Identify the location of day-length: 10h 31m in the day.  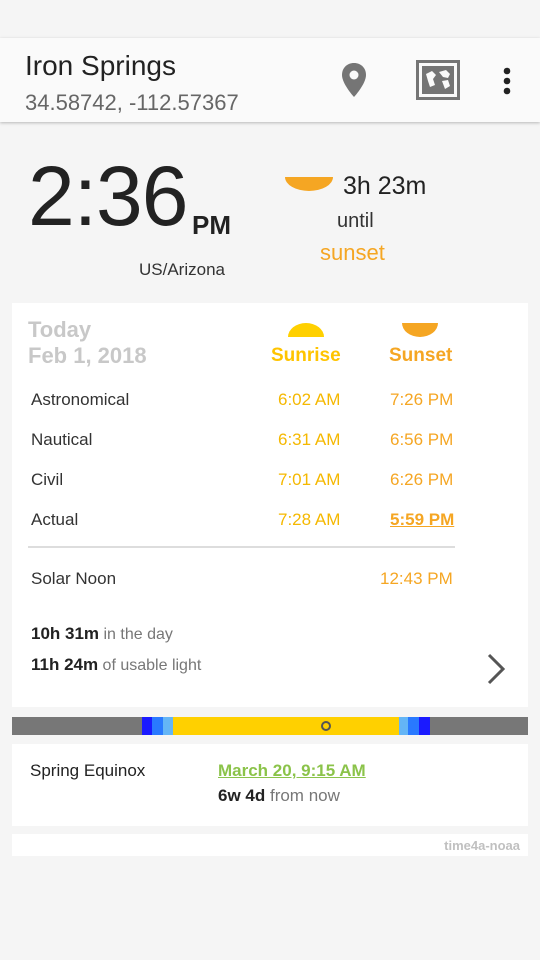
(102, 634).